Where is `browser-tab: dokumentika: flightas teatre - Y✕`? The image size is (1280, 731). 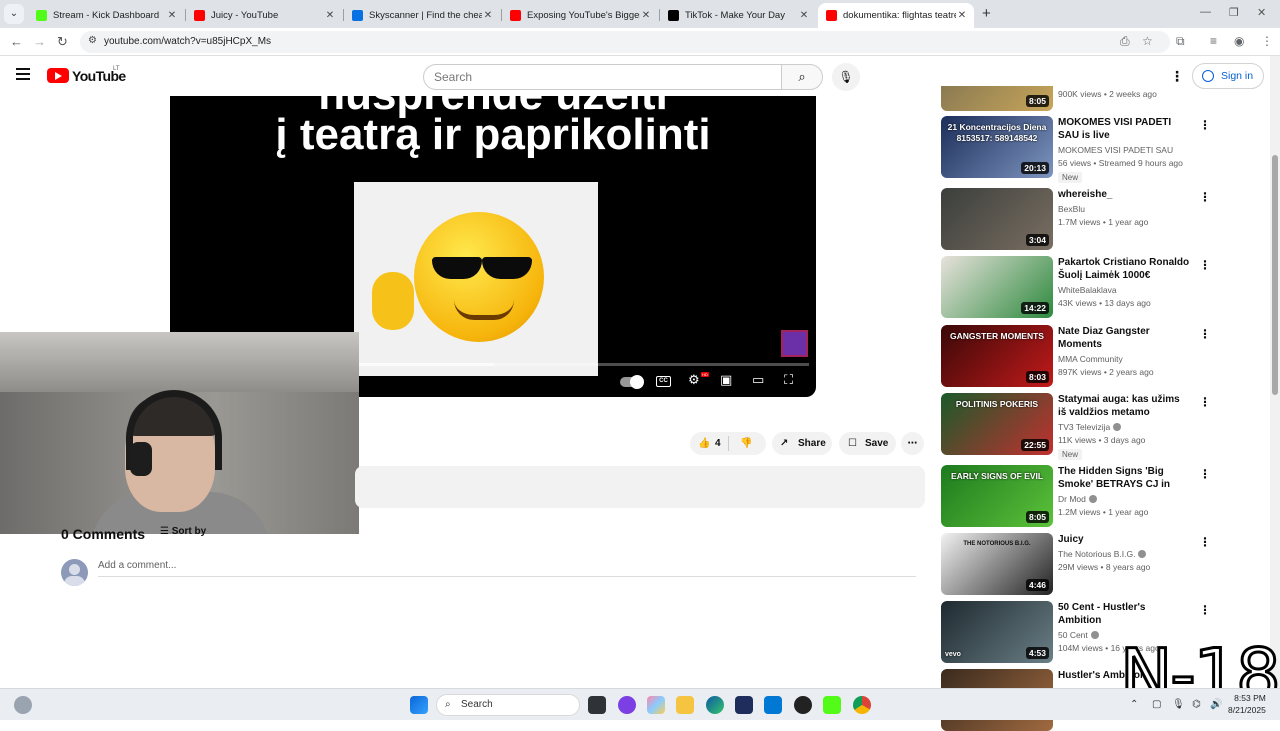 browser-tab: dokumentika: flightas teatre - Y✕ is located at coordinates (896, 15).